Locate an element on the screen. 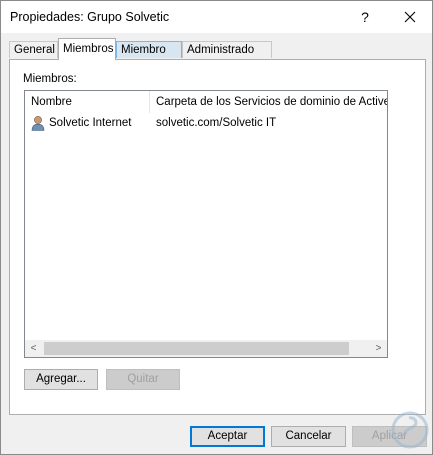 This screenshot has width=433, height=455. user-icon is located at coordinates (38, 123).